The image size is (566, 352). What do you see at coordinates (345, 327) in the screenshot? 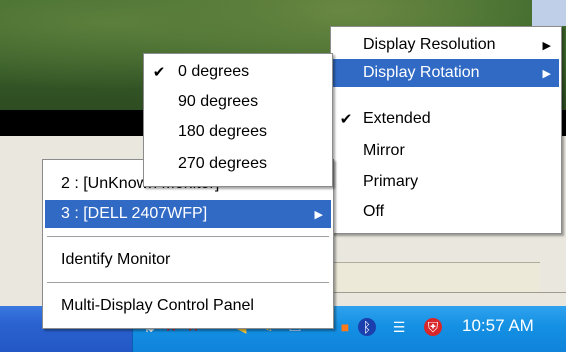
I see `app-icon: ■` at bounding box center [345, 327].